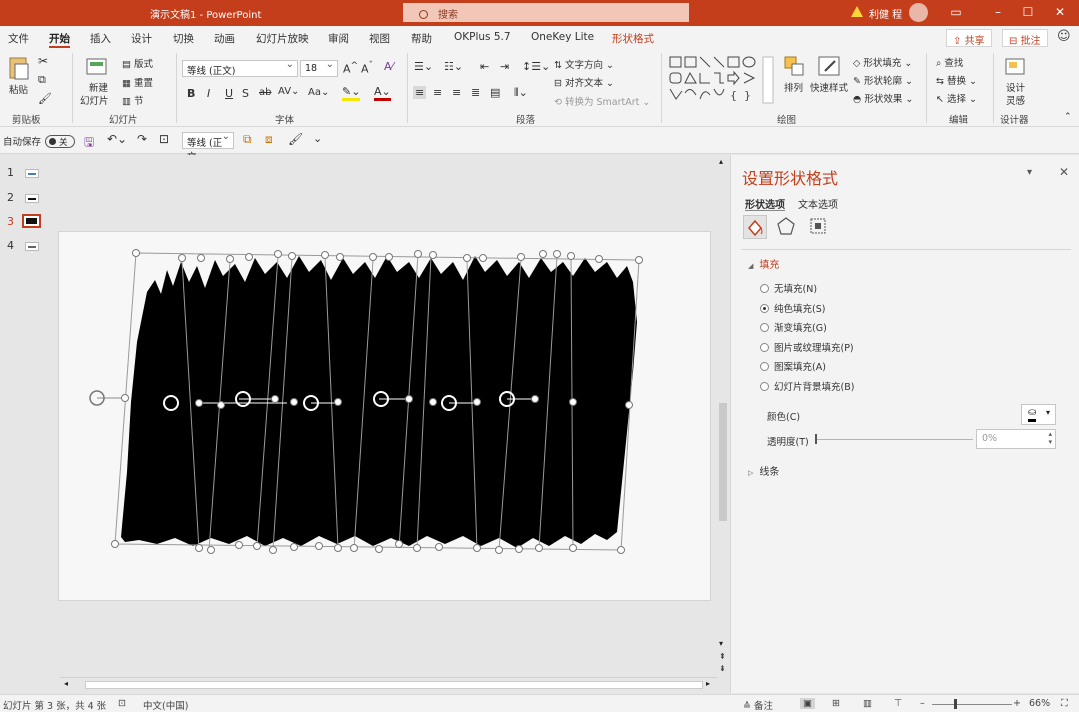 Image resolution: width=1079 pixels, height=712 pixels. What do you see at coordinates (830, 67) in the screenshot?
I see `quick-styles-icon` at bounding box center [830, 67].